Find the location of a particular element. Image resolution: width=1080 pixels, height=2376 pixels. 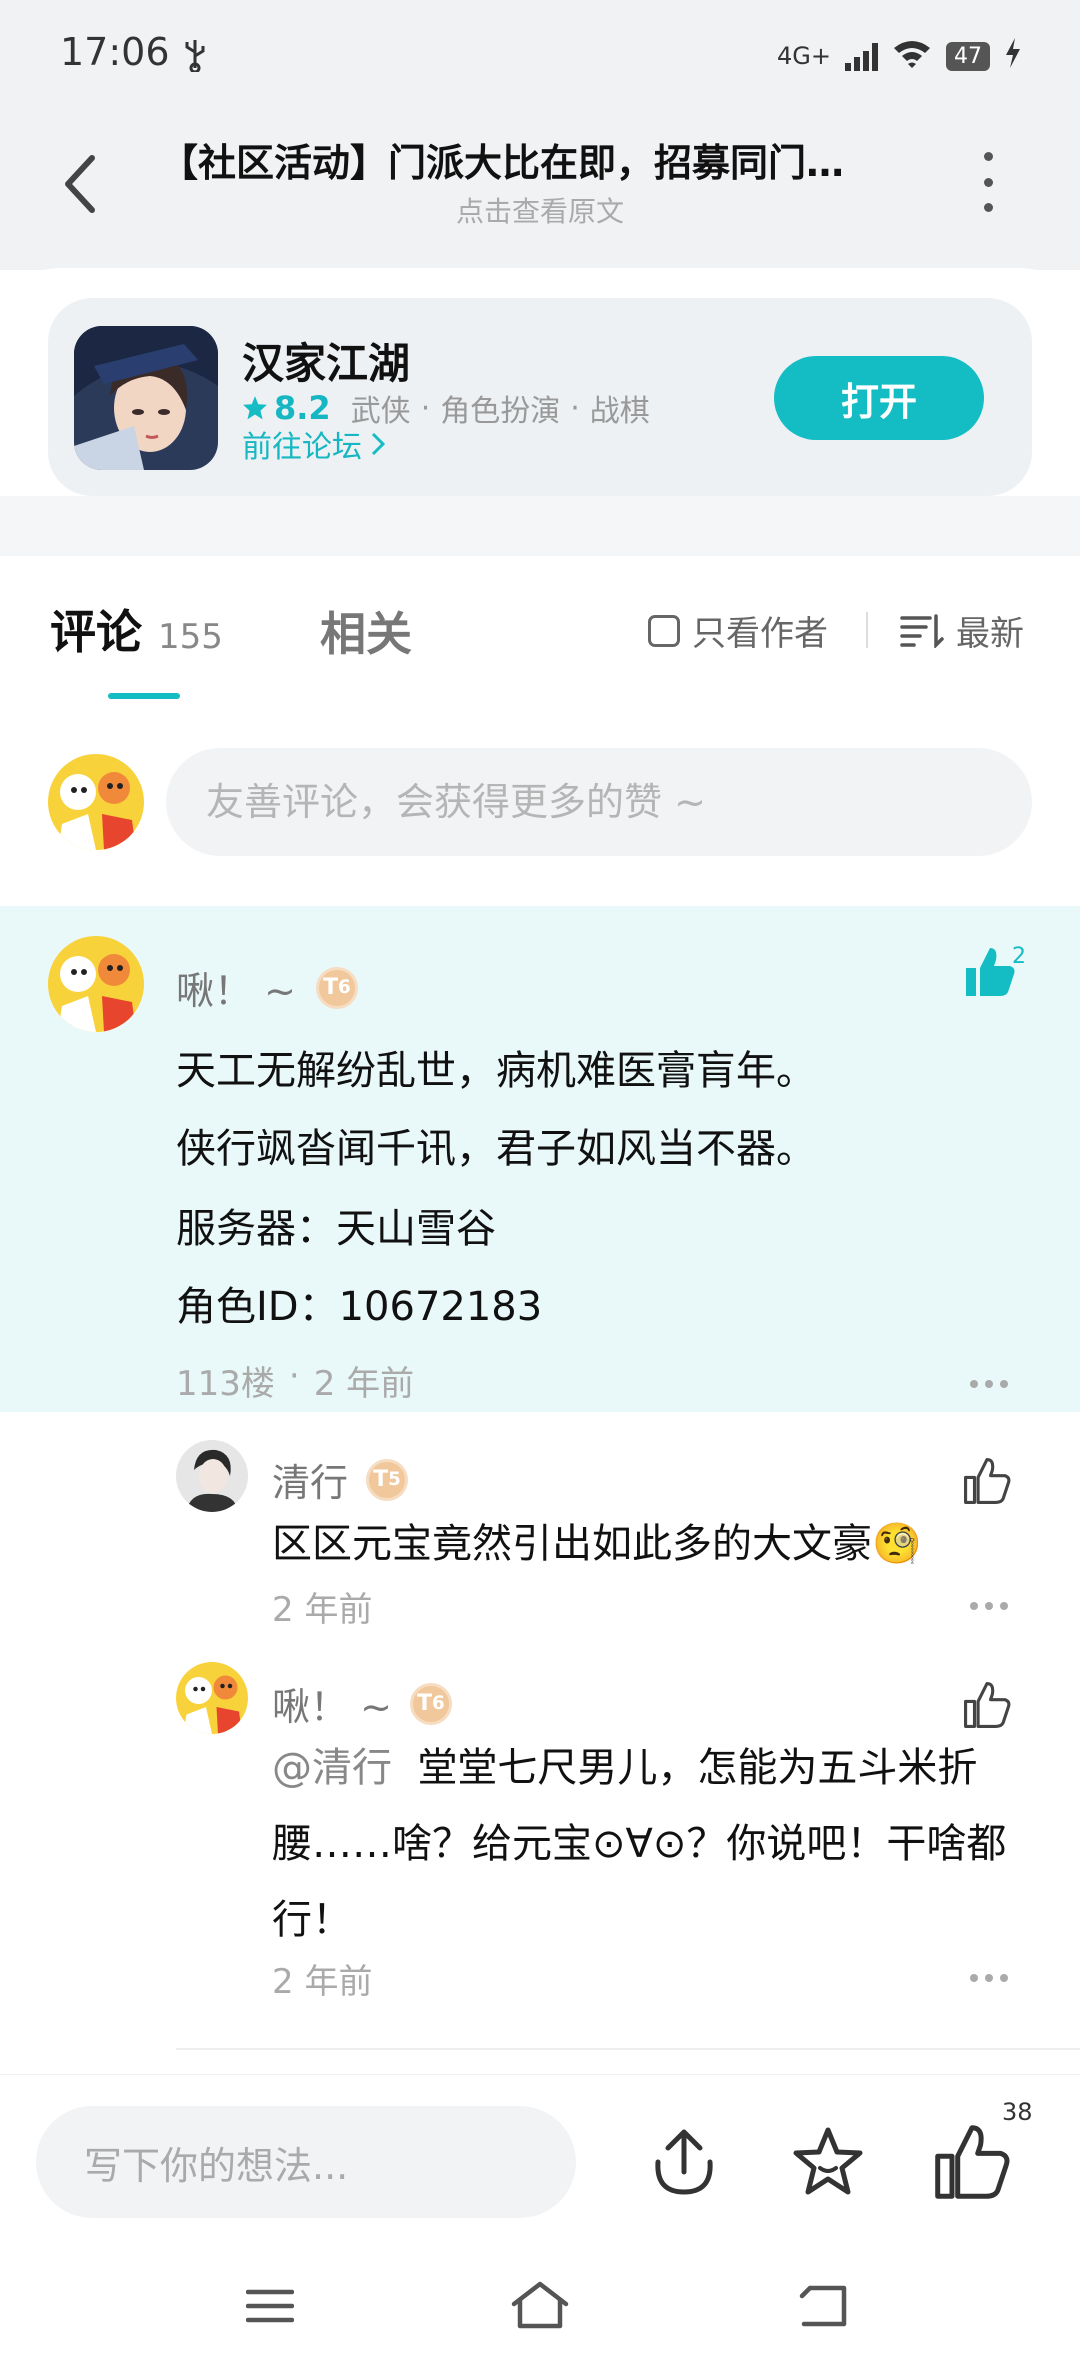

tab-comments: 评论 155 is located at coordinates (136, 629).